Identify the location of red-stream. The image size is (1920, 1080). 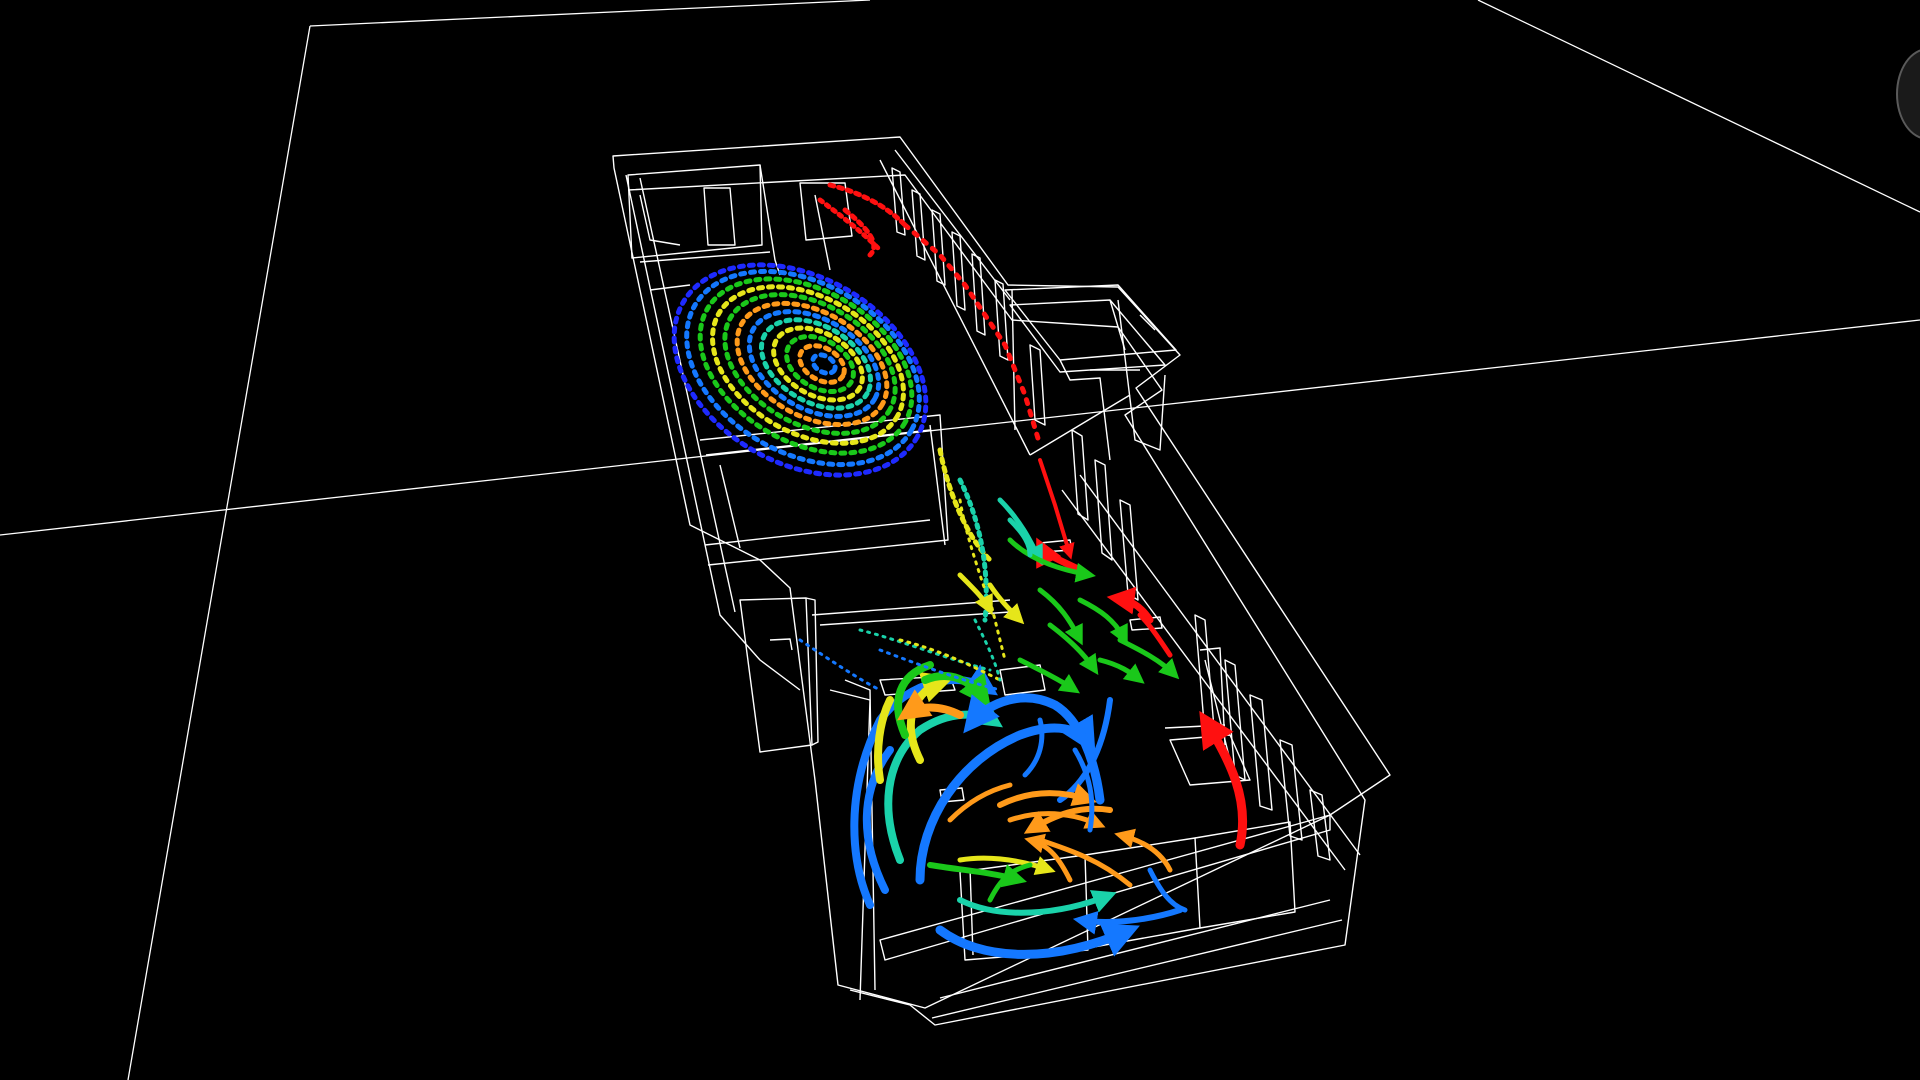
(1032, 516).